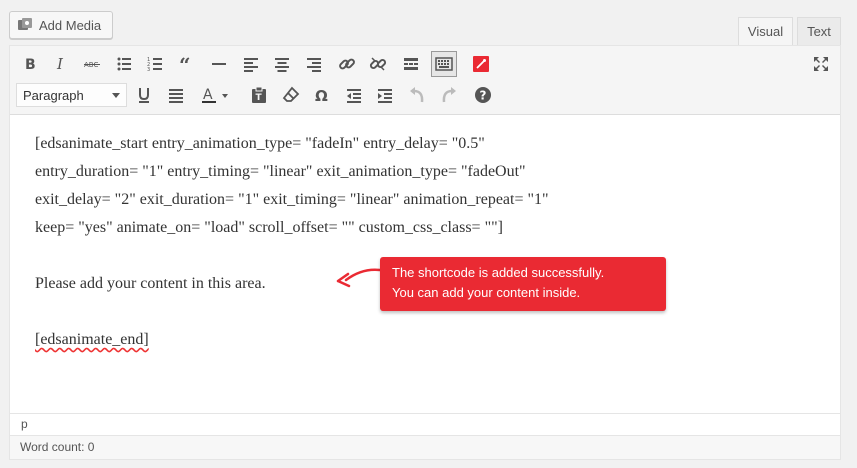 The image size is (857, 468). I want to click on redo-icon, so click(449, 95).